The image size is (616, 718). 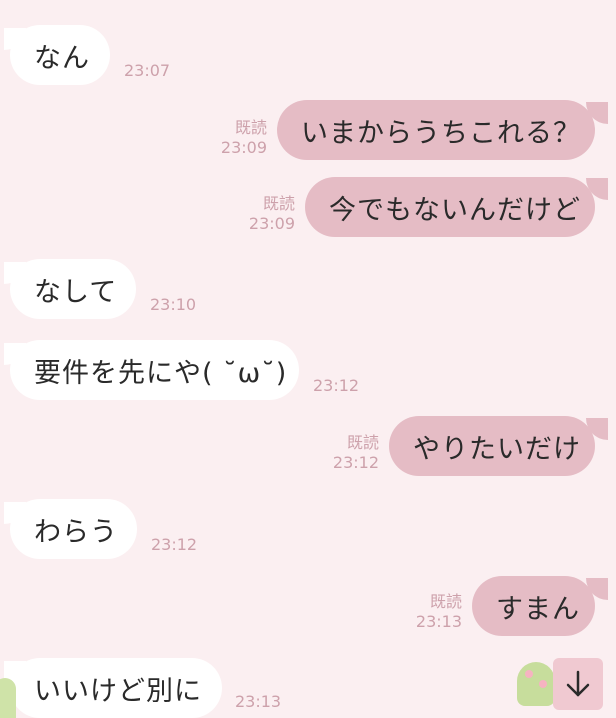 I want to click on message-bubble: なして, so click(x=73, y=289).